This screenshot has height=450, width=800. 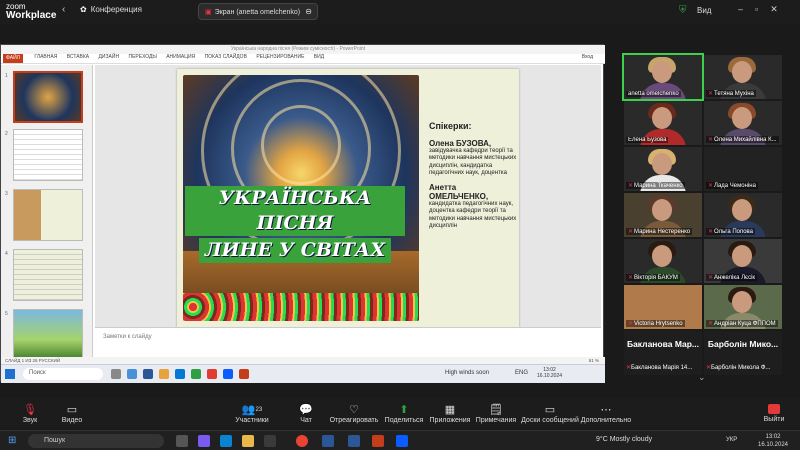 I want to click on ribbon-tab: ВИД, so click(x=319, y=57).